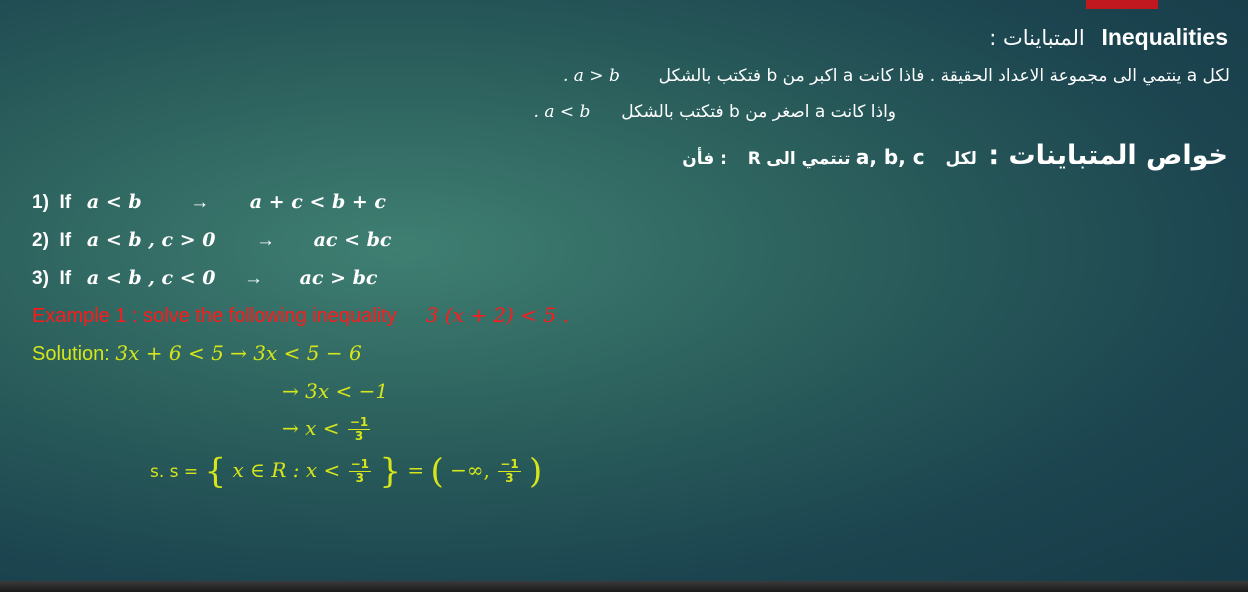 This screenshot has height=592, width=1248. I want to click on property-result: a + c < b + c, so click(317, 202).